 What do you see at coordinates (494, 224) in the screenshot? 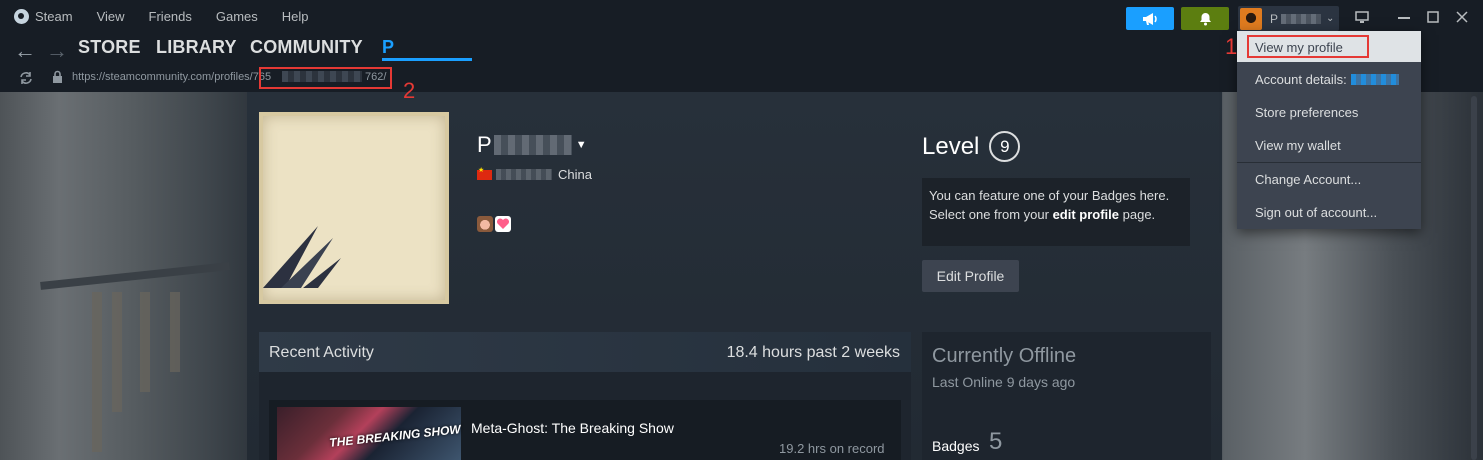
I see `profile-emoticons` at bounding box center [494, 224].